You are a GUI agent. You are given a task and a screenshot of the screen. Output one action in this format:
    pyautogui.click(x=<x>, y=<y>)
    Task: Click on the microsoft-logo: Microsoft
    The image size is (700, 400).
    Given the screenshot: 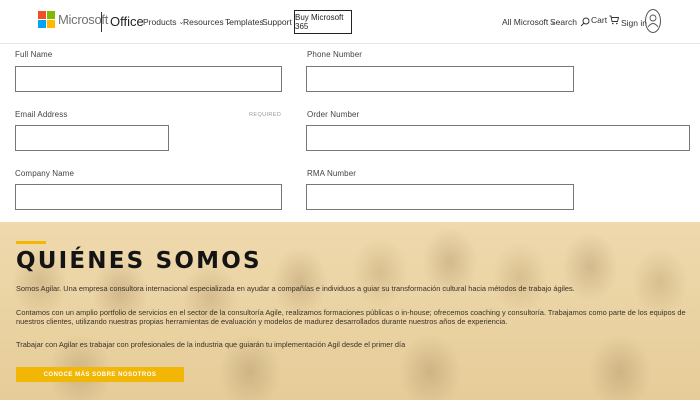 What is the action you would take?
    pyautogui.click(x=73, y=19)
    